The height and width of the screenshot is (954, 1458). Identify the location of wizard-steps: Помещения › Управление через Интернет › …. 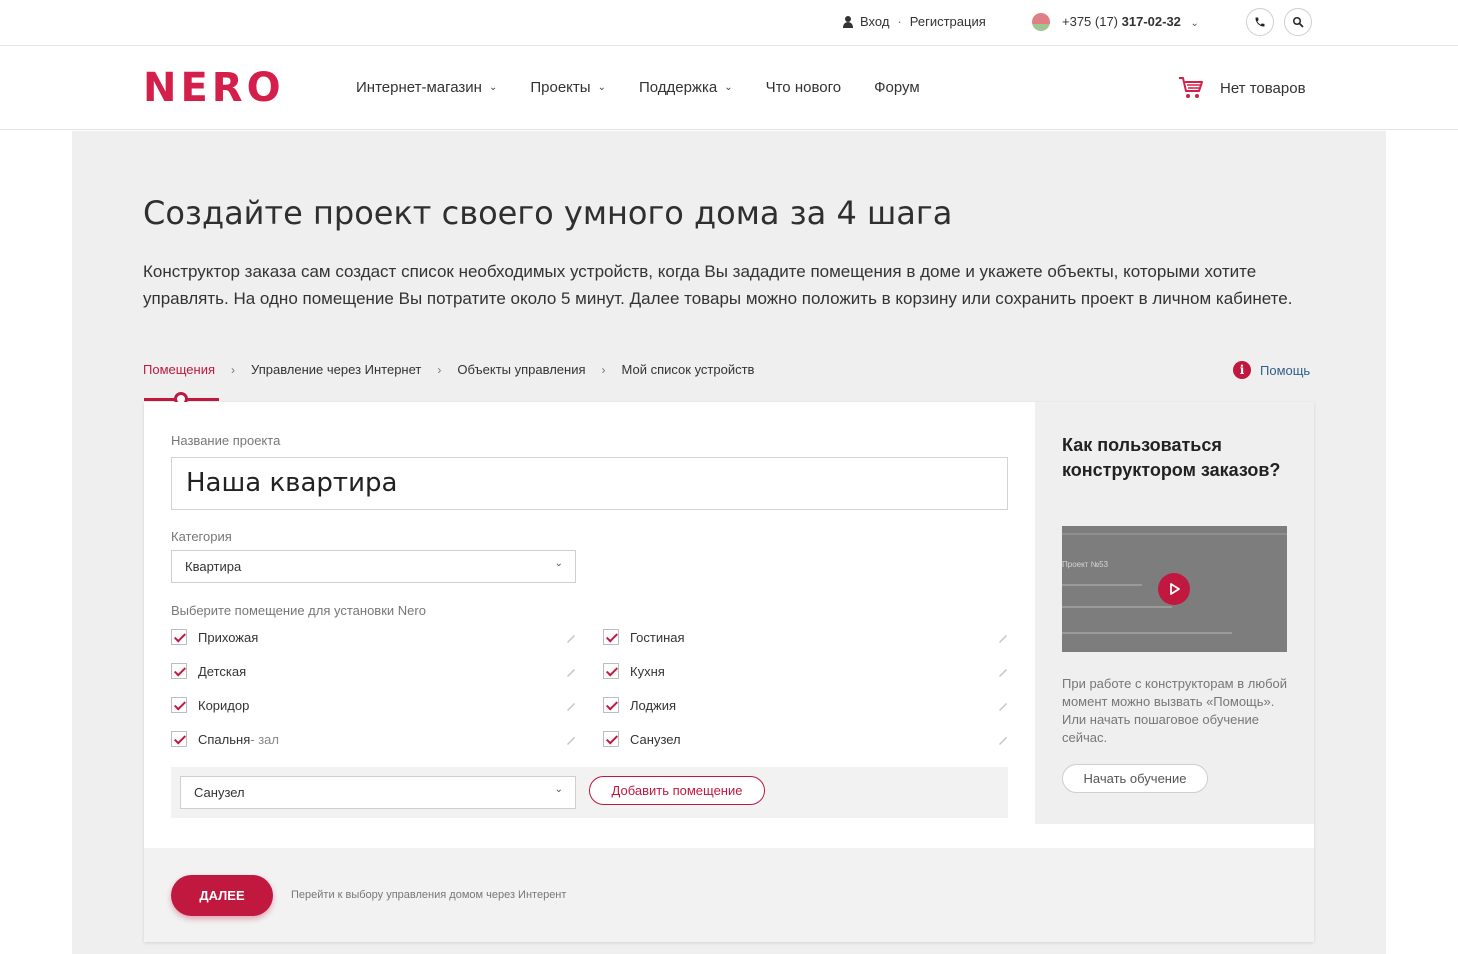
(448, 369).